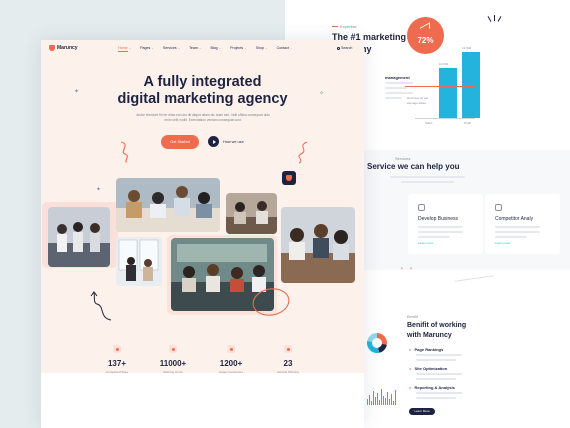  What do you see at coordinates (288, 372) in the screenshot?
I see `stat-label: Awards Winning` at bounding box center [288, 372].